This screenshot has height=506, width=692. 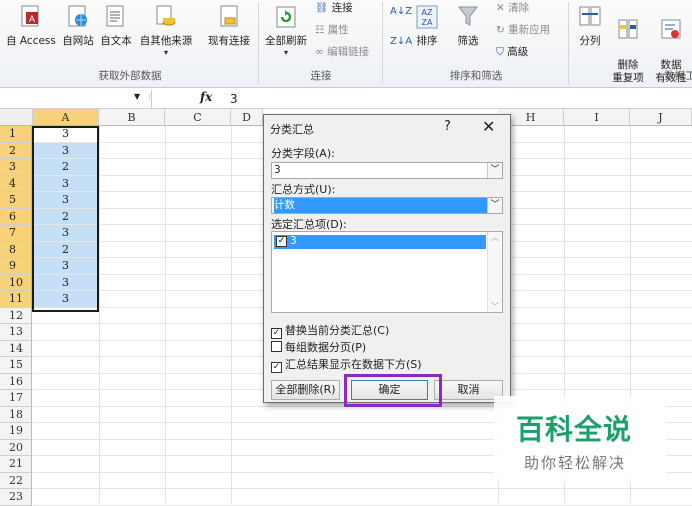 What do you see at coordinates (332, 29) in the screenshot?
I see `properties-button: ☷ 属性` at bounding box center [332, 29].